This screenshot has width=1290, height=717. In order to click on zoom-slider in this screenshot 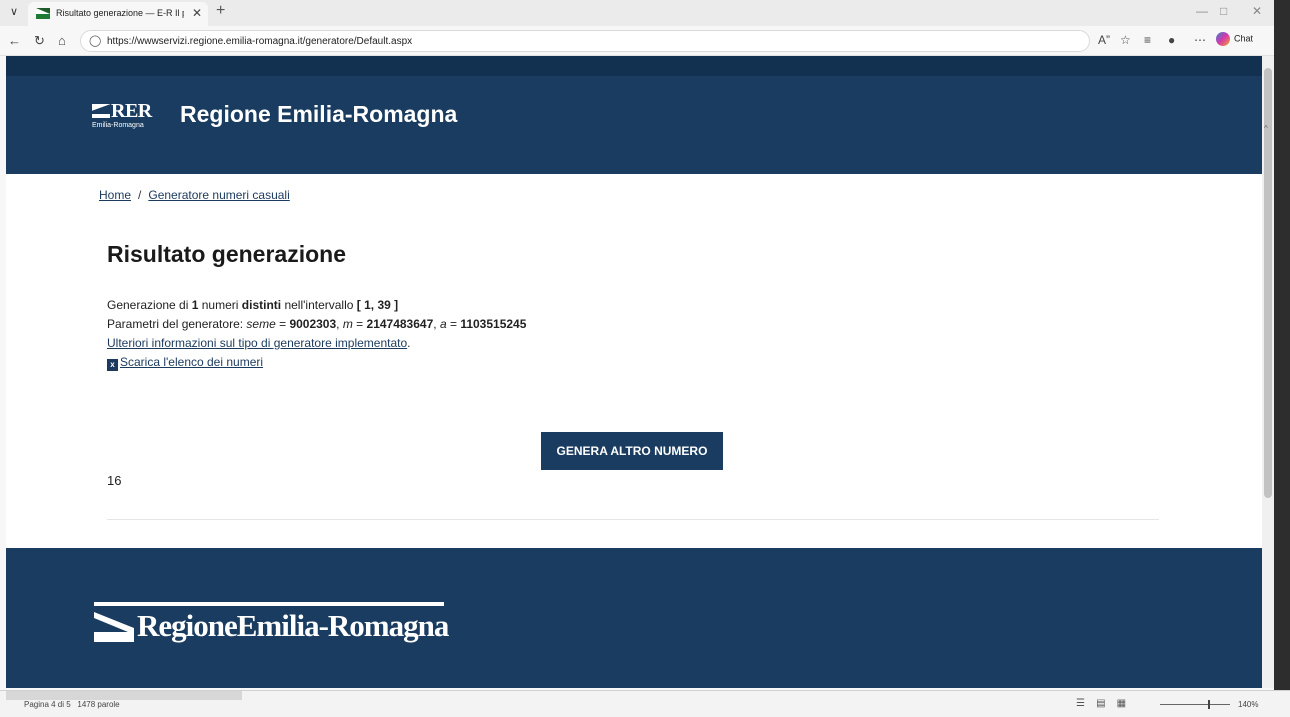, I will do `click(1195, 704)`.